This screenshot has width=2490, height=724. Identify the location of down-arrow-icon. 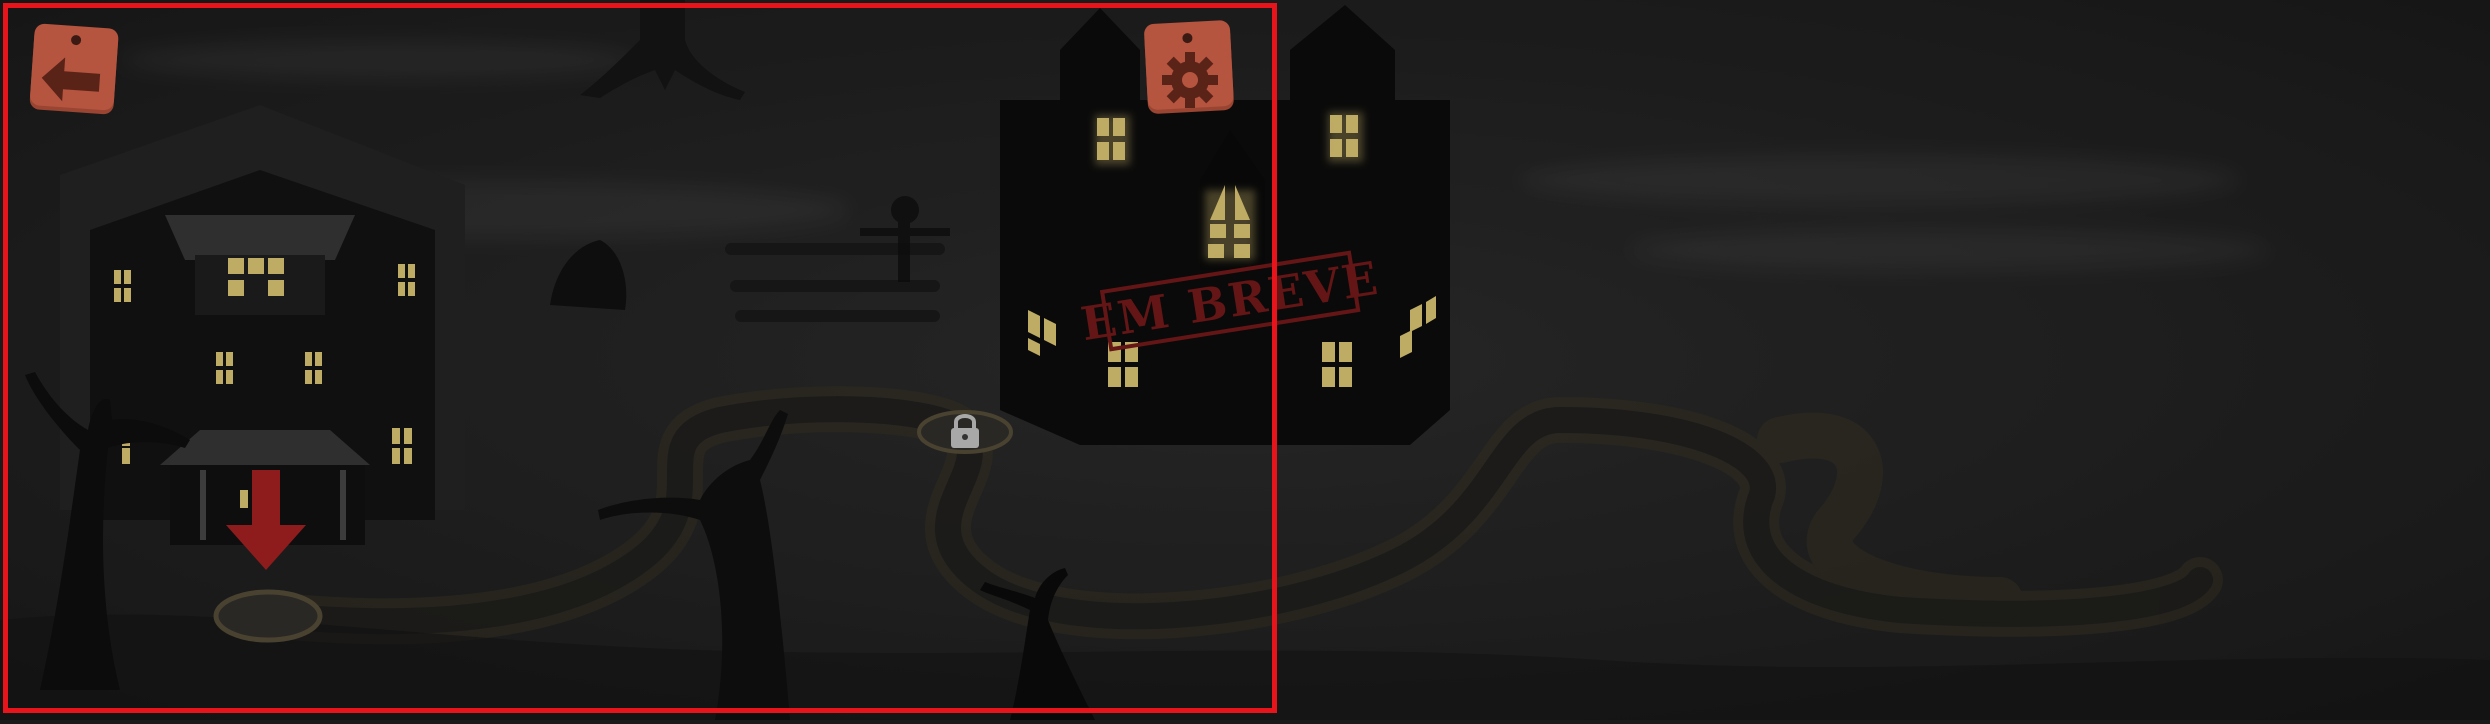
(266, 525).